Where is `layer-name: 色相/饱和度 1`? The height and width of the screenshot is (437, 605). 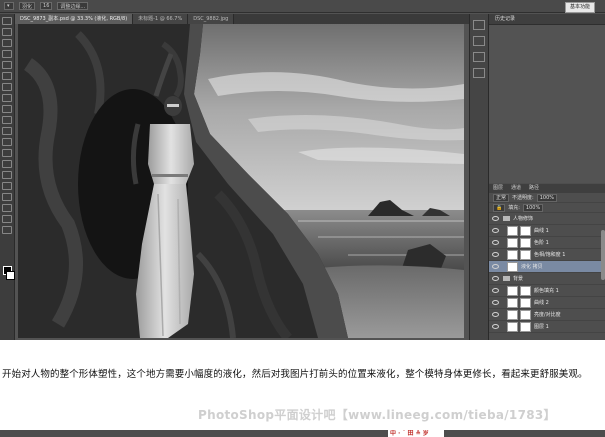
layer-name: 色相/饱和度 1 is located at coordinates (550, 255).